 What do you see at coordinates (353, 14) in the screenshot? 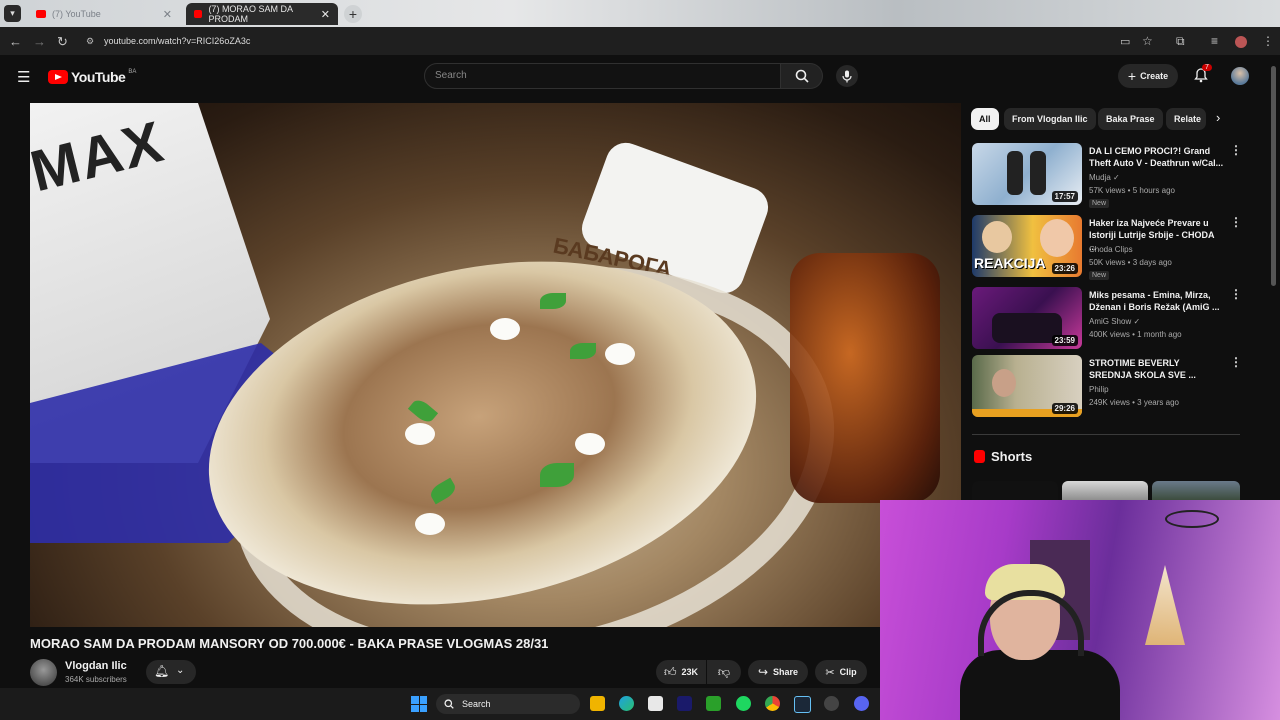
I see `new-tab-button: +` at bounding box center [353, 14].